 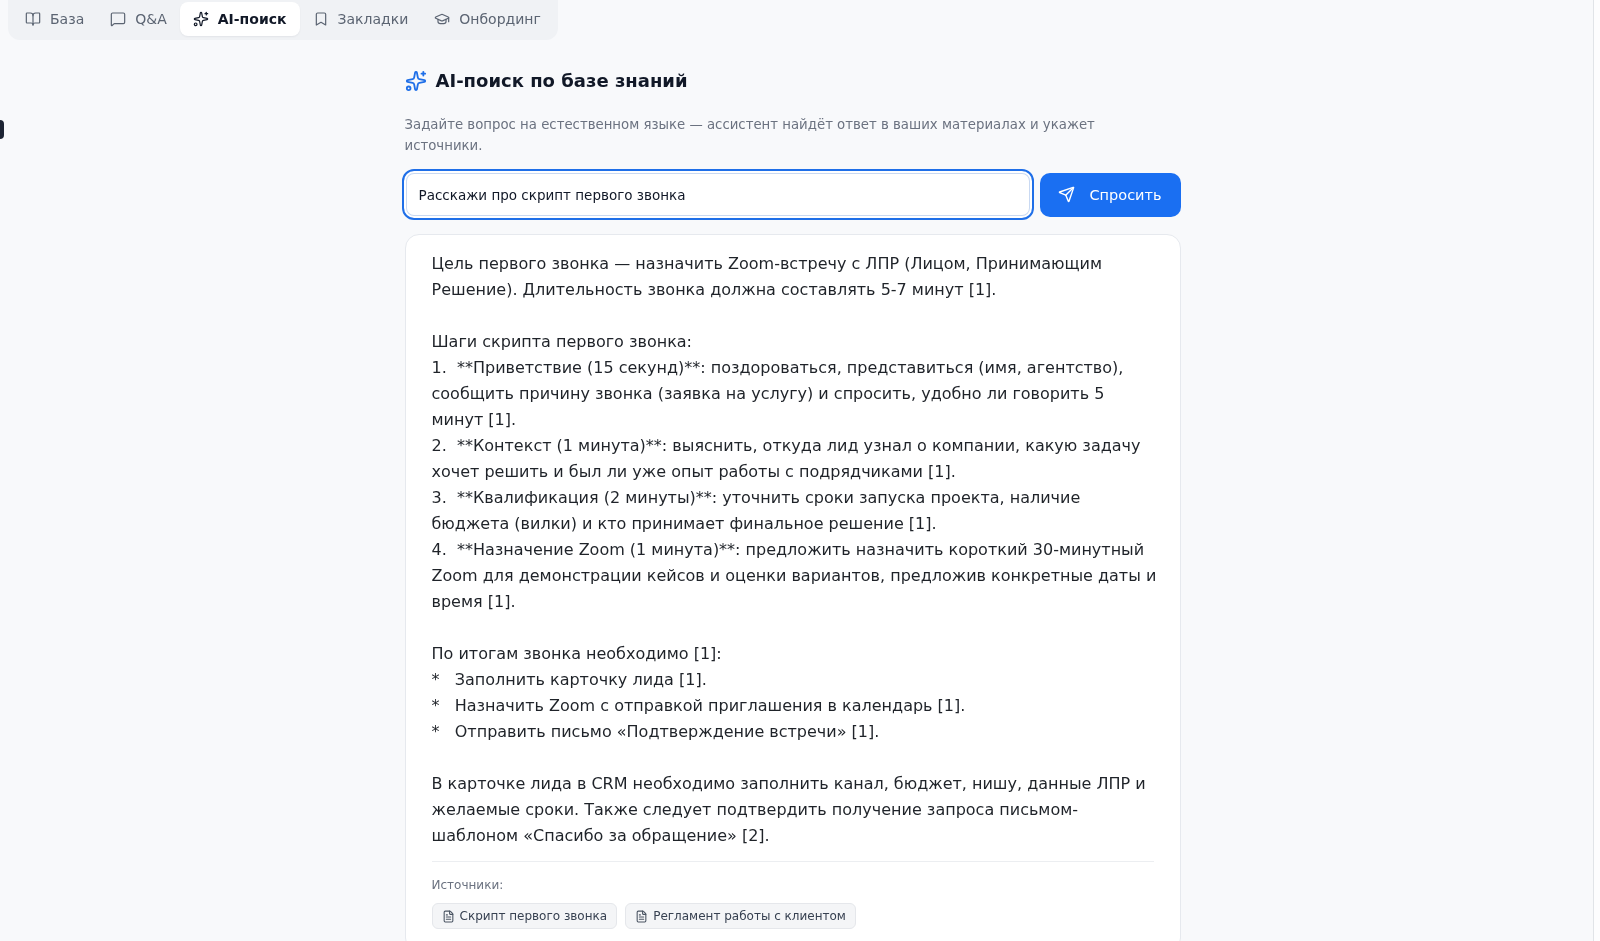 What do you see at coordinates (562, 342) in the screenshot?
I see `answer-text: Шаги скрипта первого звонка:` at bounding box center [562, 342].